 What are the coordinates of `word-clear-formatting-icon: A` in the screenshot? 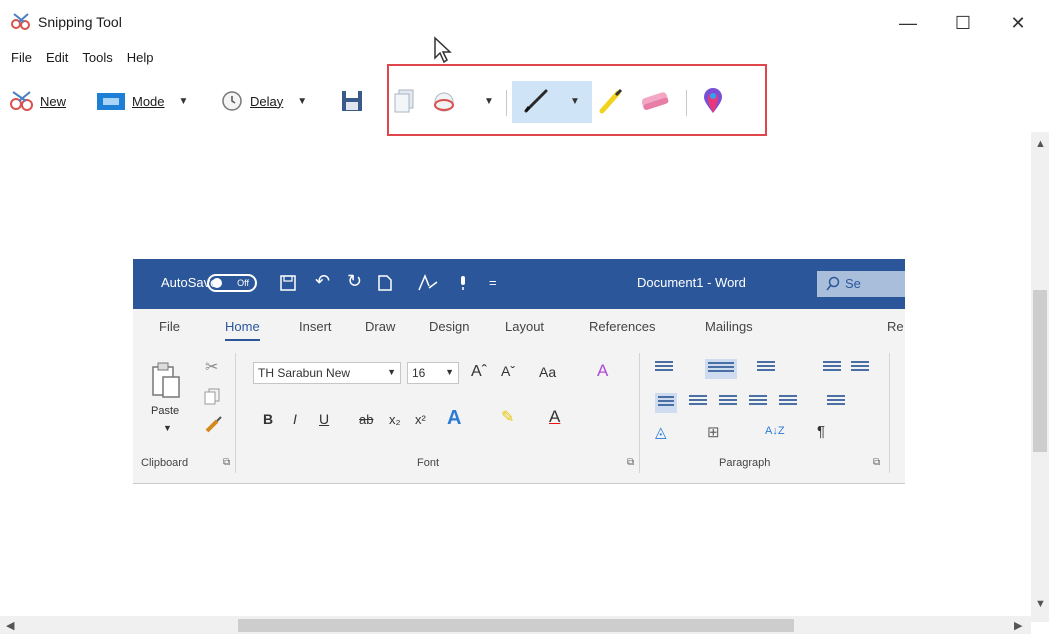 It's located at (603, 370).